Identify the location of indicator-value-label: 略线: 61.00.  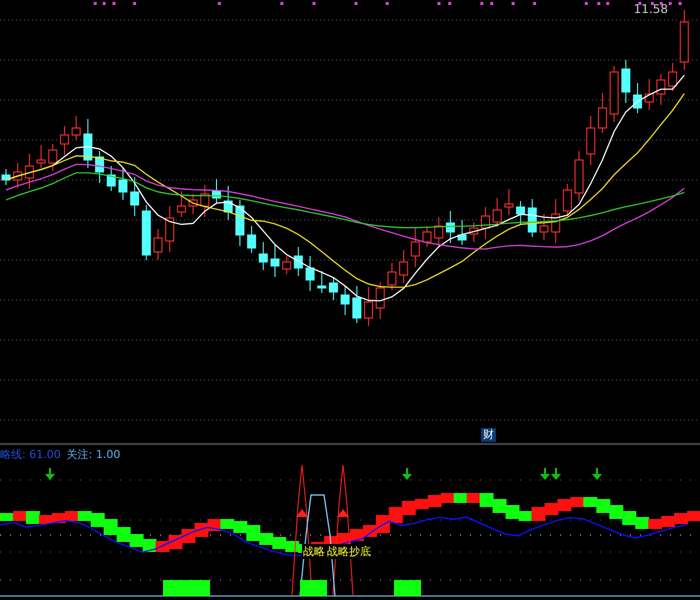
(30, 454).